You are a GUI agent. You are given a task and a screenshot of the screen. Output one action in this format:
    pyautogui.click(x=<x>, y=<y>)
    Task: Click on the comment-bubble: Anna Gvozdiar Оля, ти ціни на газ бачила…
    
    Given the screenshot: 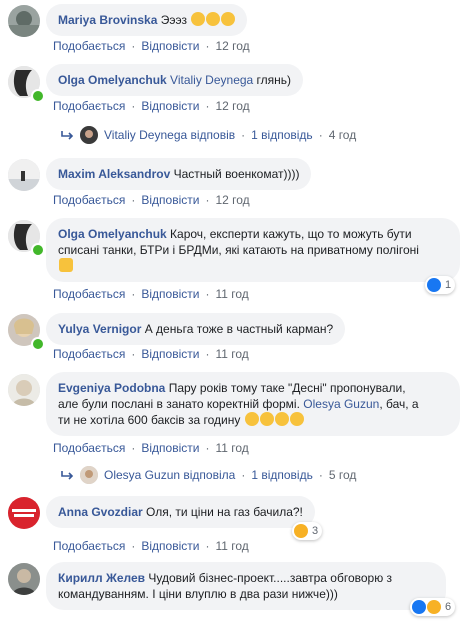 What is the action you would take?
    pyautogui.click(x=180, y=512)
    